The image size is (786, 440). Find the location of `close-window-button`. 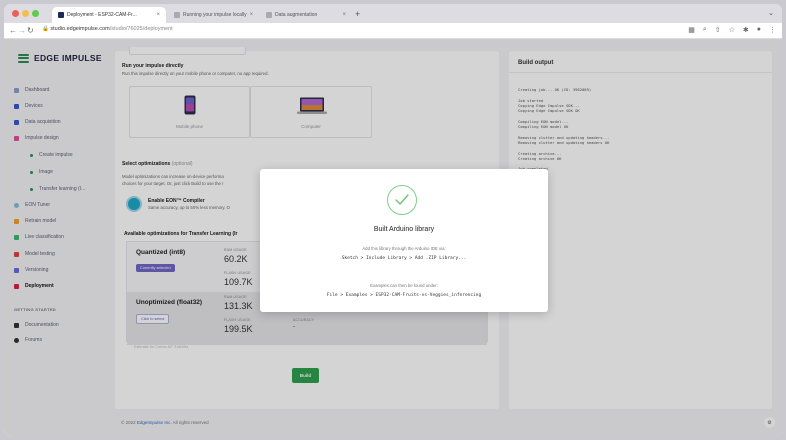

close-window-button is located at coordinates (15, 13).